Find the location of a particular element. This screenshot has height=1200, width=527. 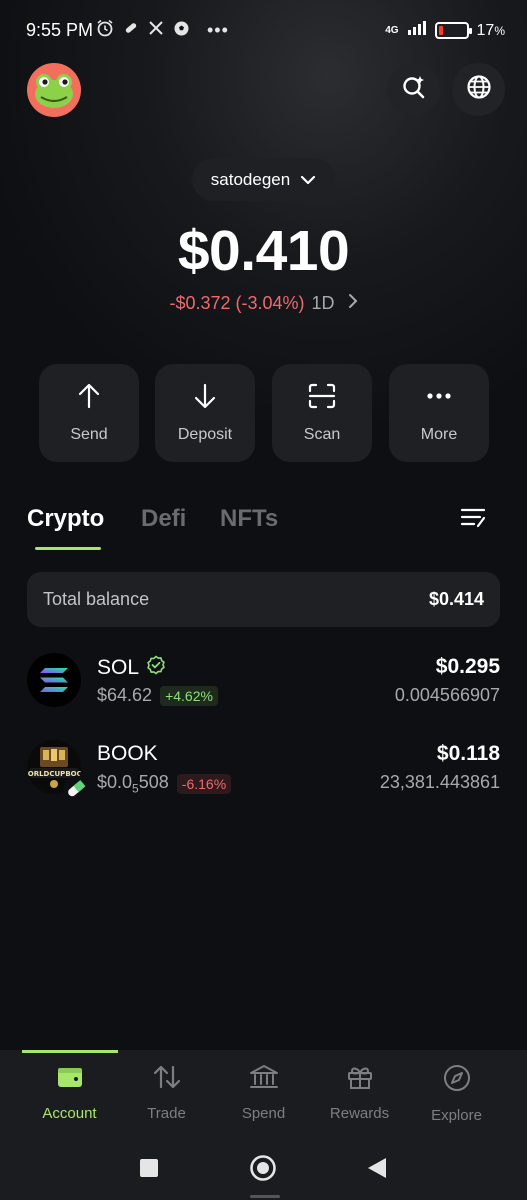

network-type: 4G is located at coordinates (392, 30).